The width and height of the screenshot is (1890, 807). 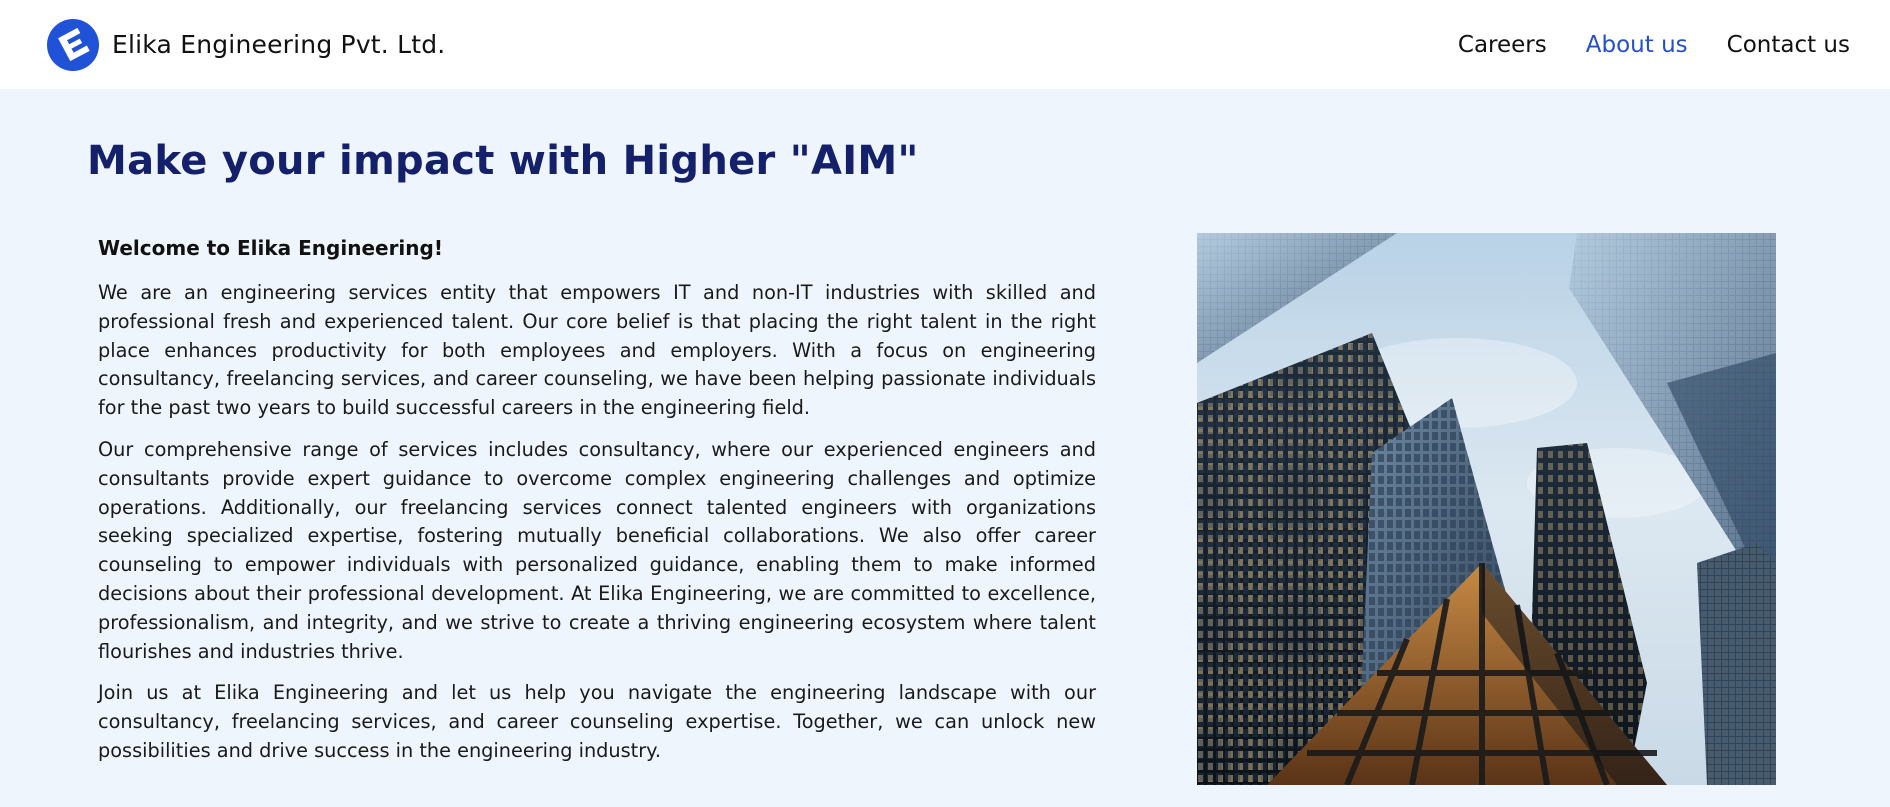 I want to click on nav-link-about-us: About us, so click(x=1637, y=45).